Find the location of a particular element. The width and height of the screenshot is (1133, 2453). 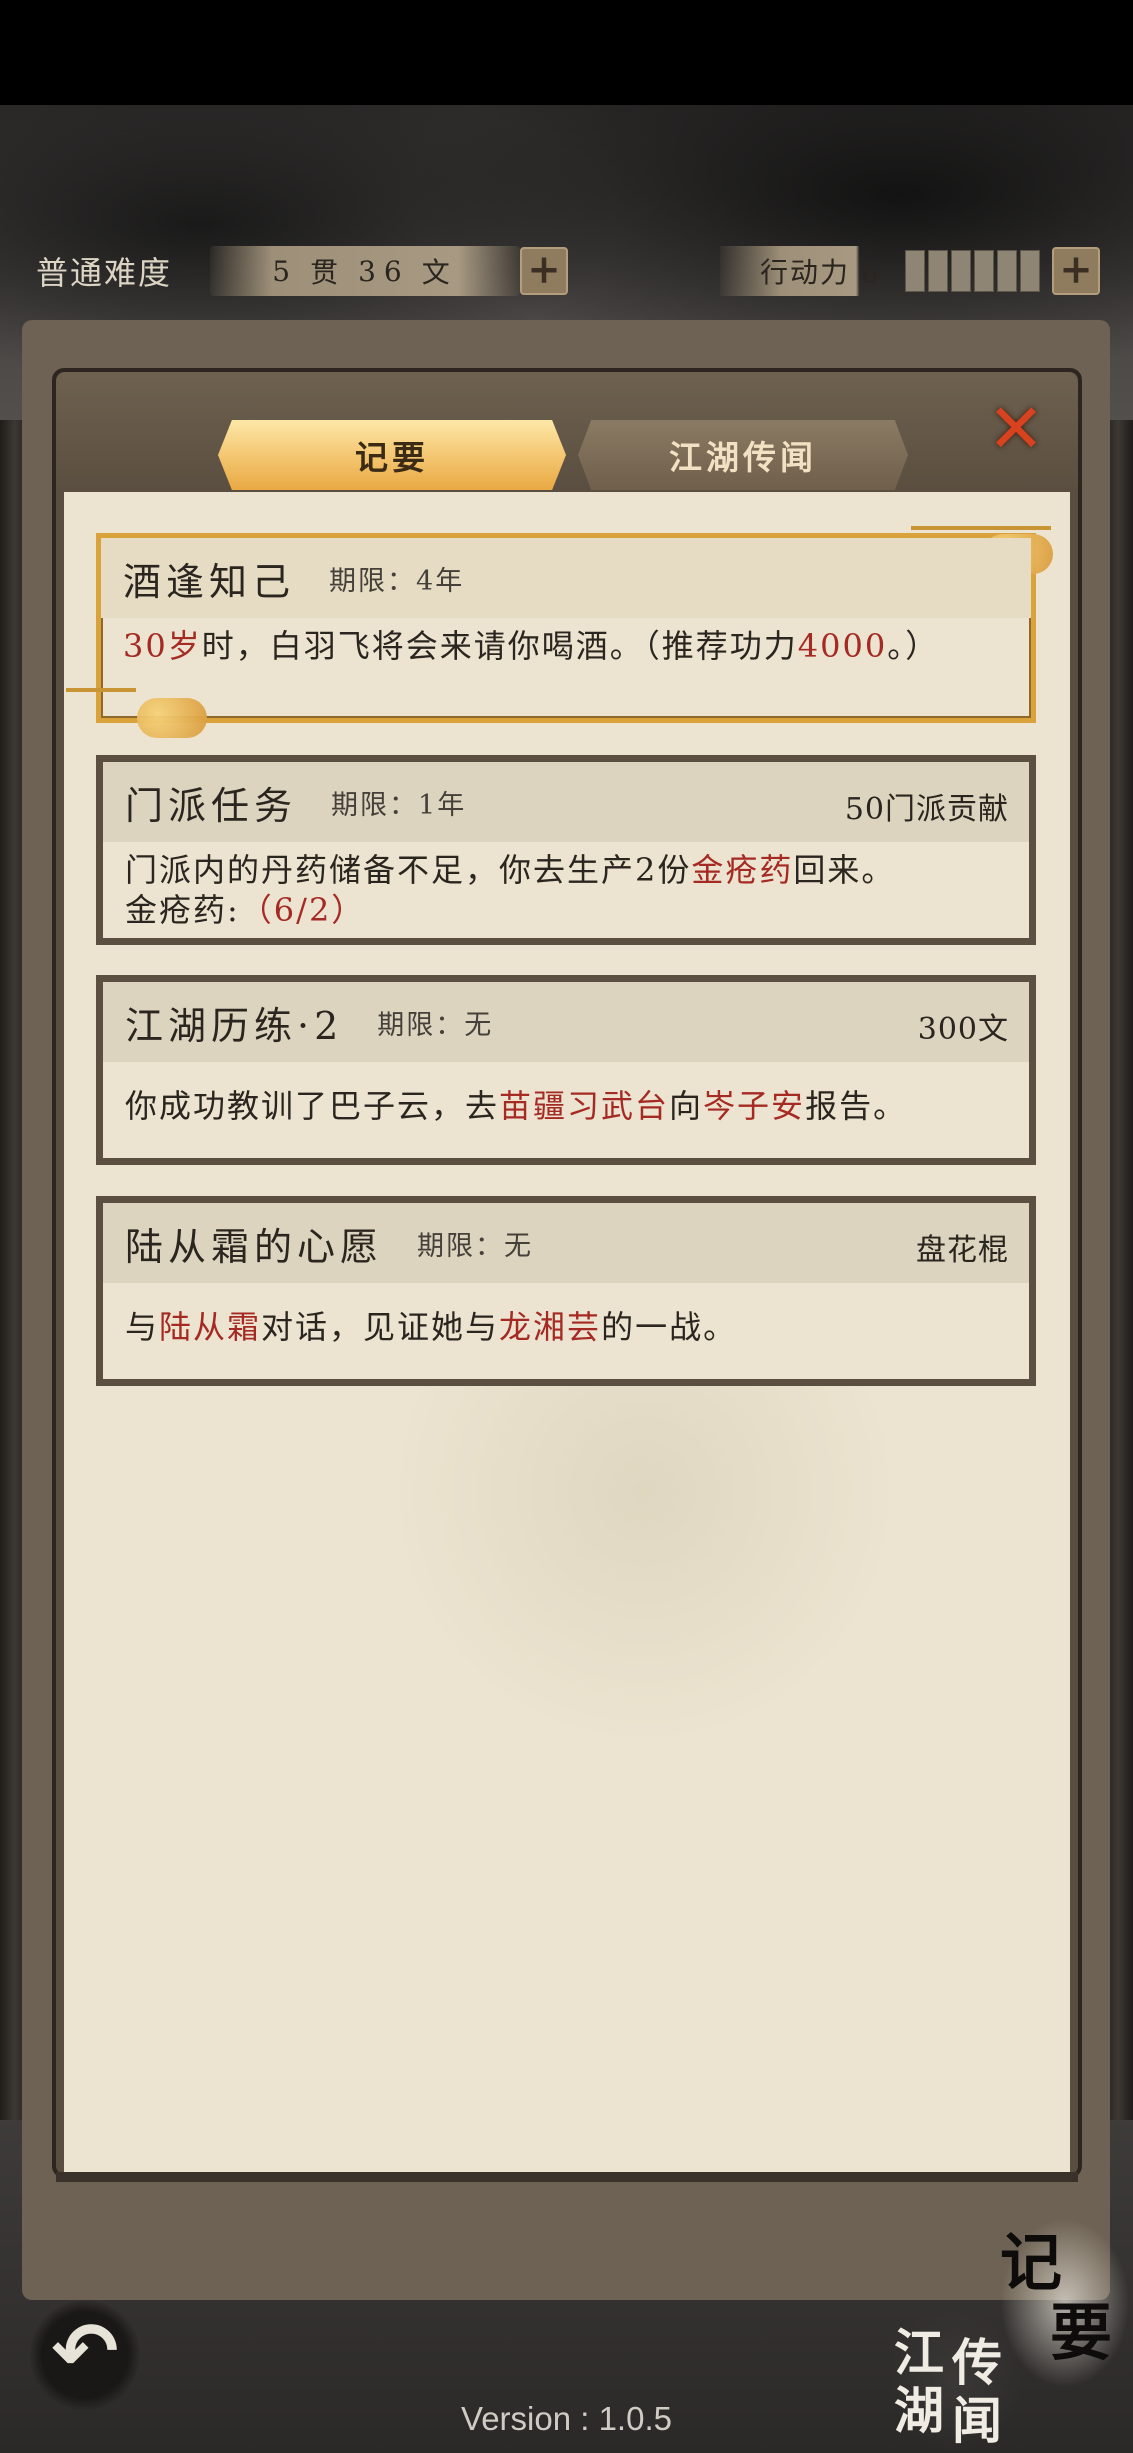

panel-header is located at coordinates (567, 432).